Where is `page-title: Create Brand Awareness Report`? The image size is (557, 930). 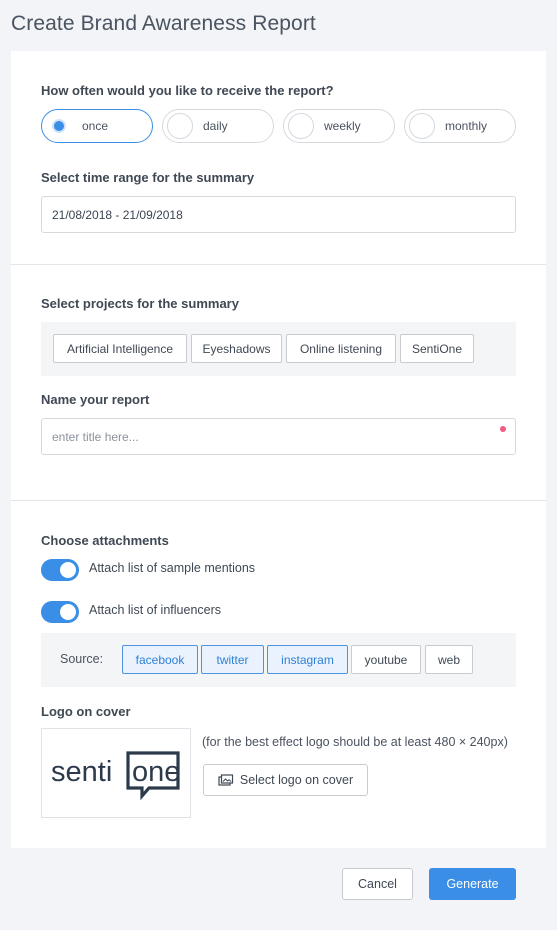
page-title: Create Brand Awareness Report is located at coordinates (163, 23).